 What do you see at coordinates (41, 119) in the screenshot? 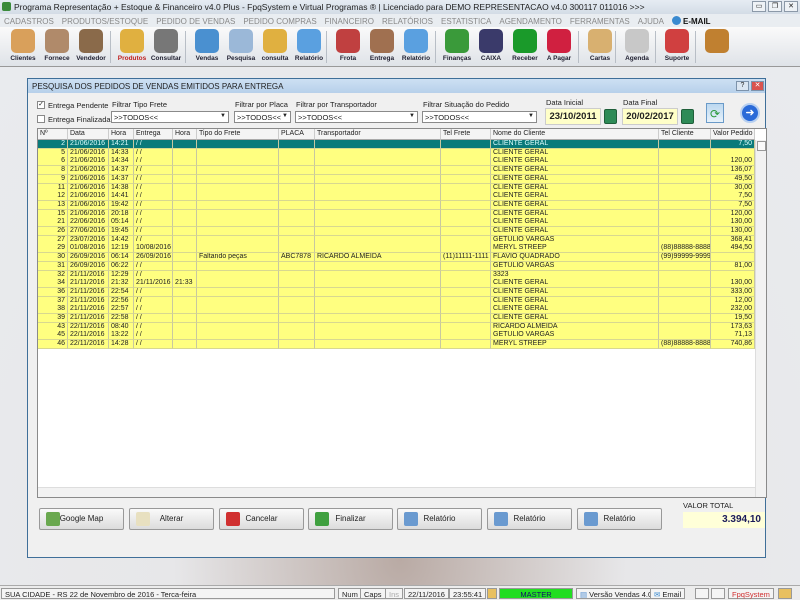
I see `entrega-finalizada-checkbox` at bounding box center [41, 119].